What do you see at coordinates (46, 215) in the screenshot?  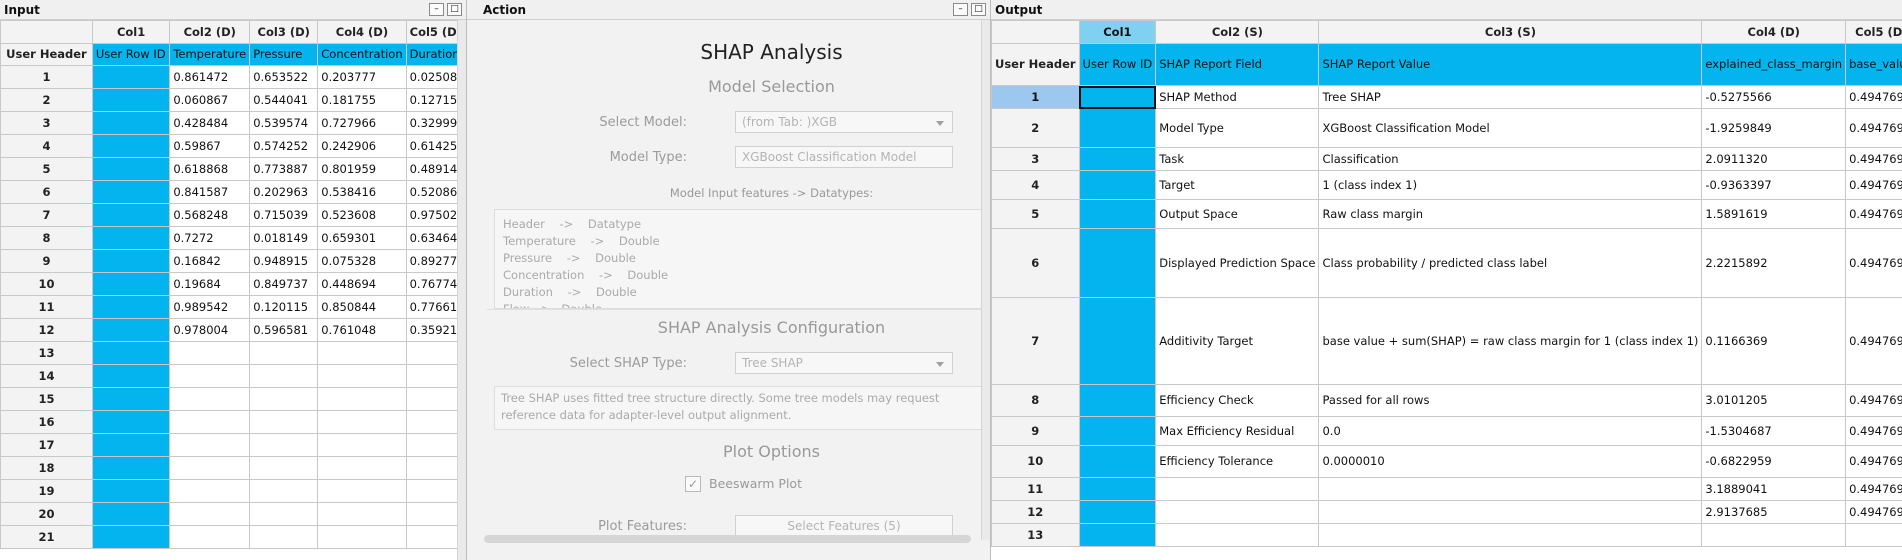 I see `row-header: 7` at bounding box center [46, 215].